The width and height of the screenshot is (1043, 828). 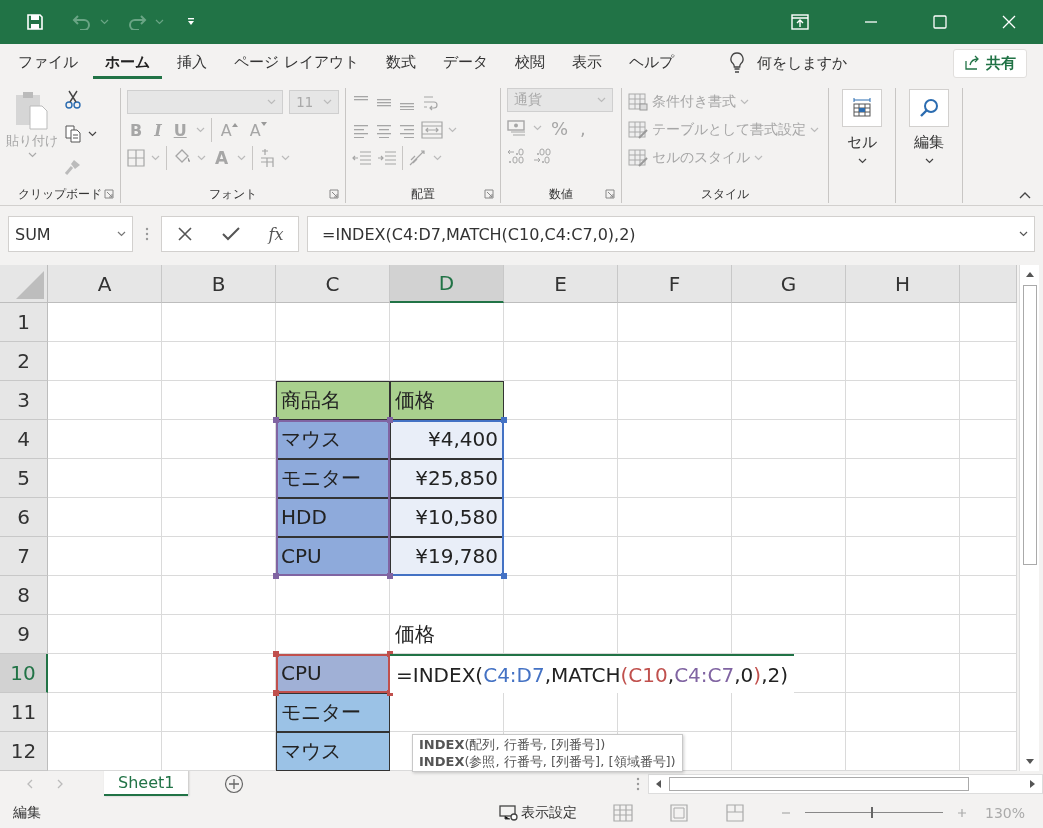 I want to click on table-cell: ¥25,850, so click(x=447, y=478).